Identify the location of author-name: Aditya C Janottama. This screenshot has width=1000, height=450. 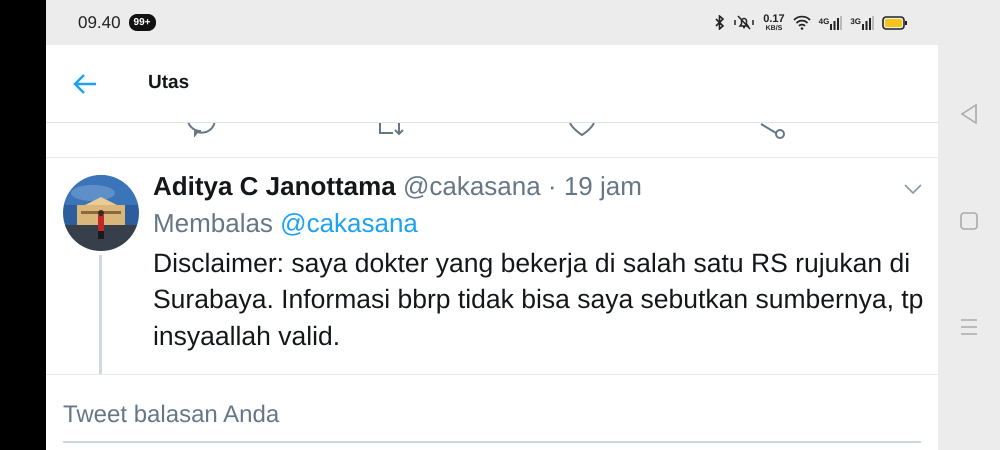
(274, 186).